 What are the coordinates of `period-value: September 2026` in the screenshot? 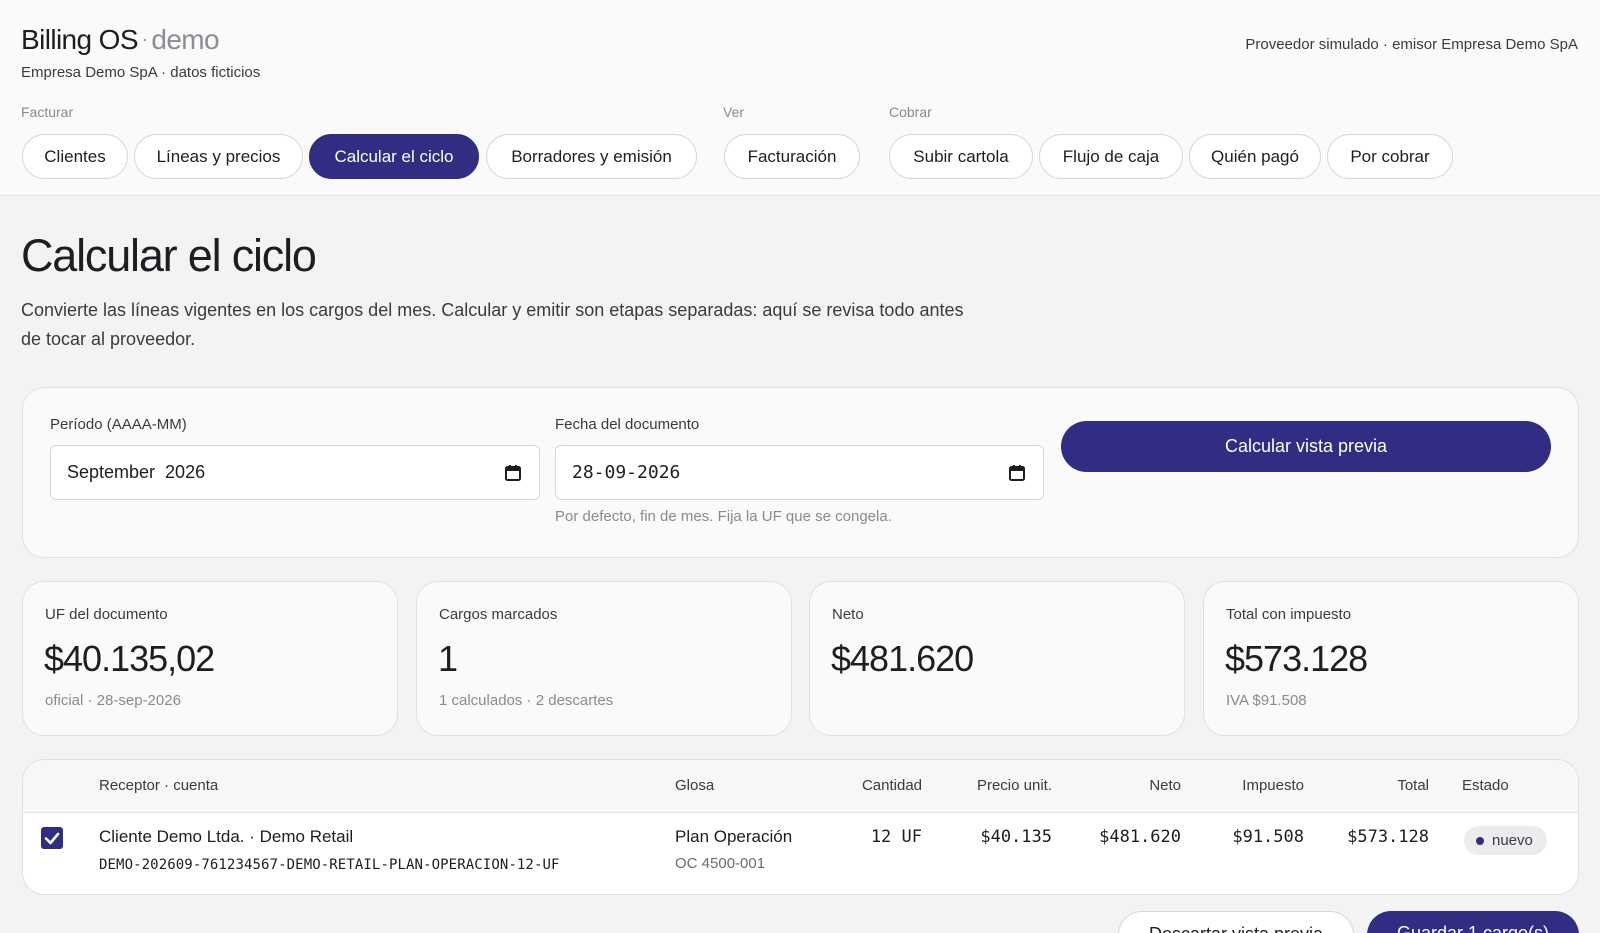 It's located at (136, 472).